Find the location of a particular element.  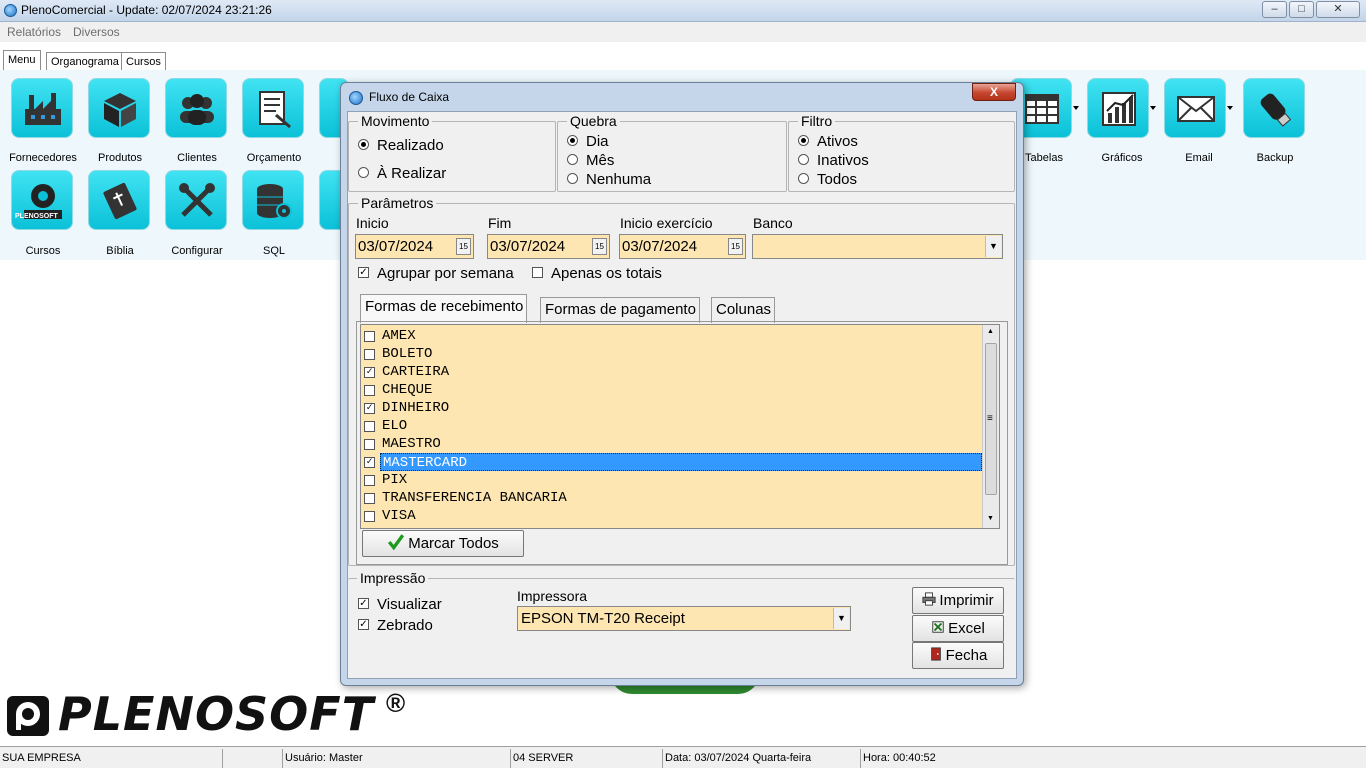

graficos-button is located at coordinates (1118, 108).